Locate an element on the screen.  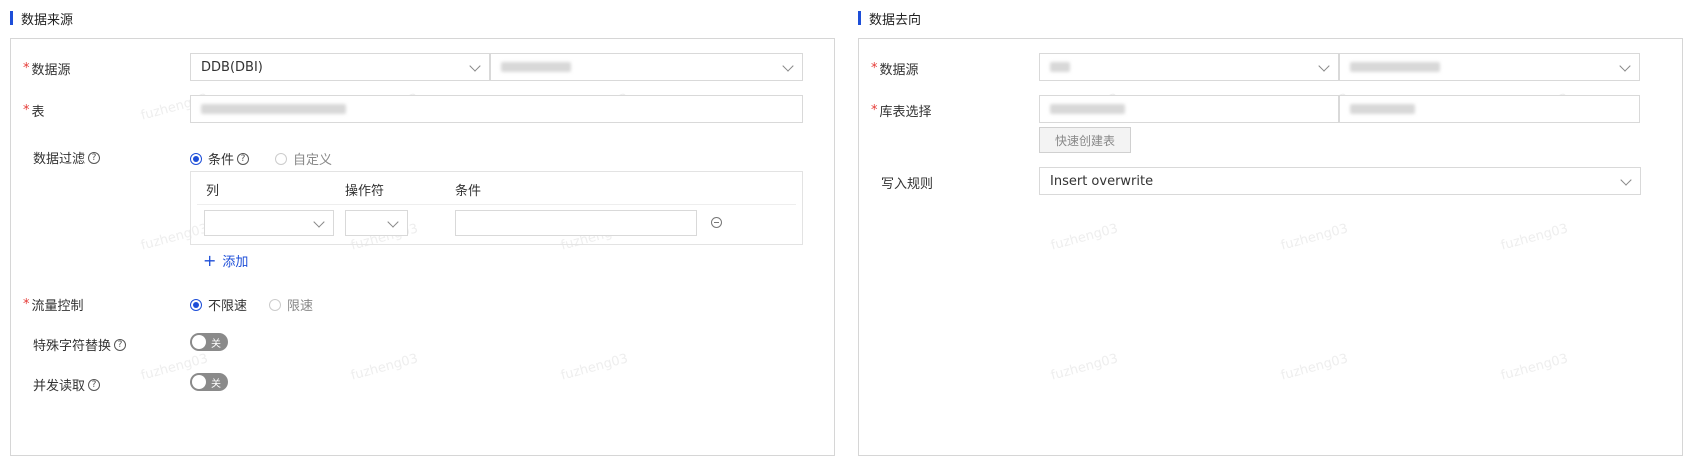
source-datasource-type-select: DDB(DBI) is located at coordinates (340, 67).